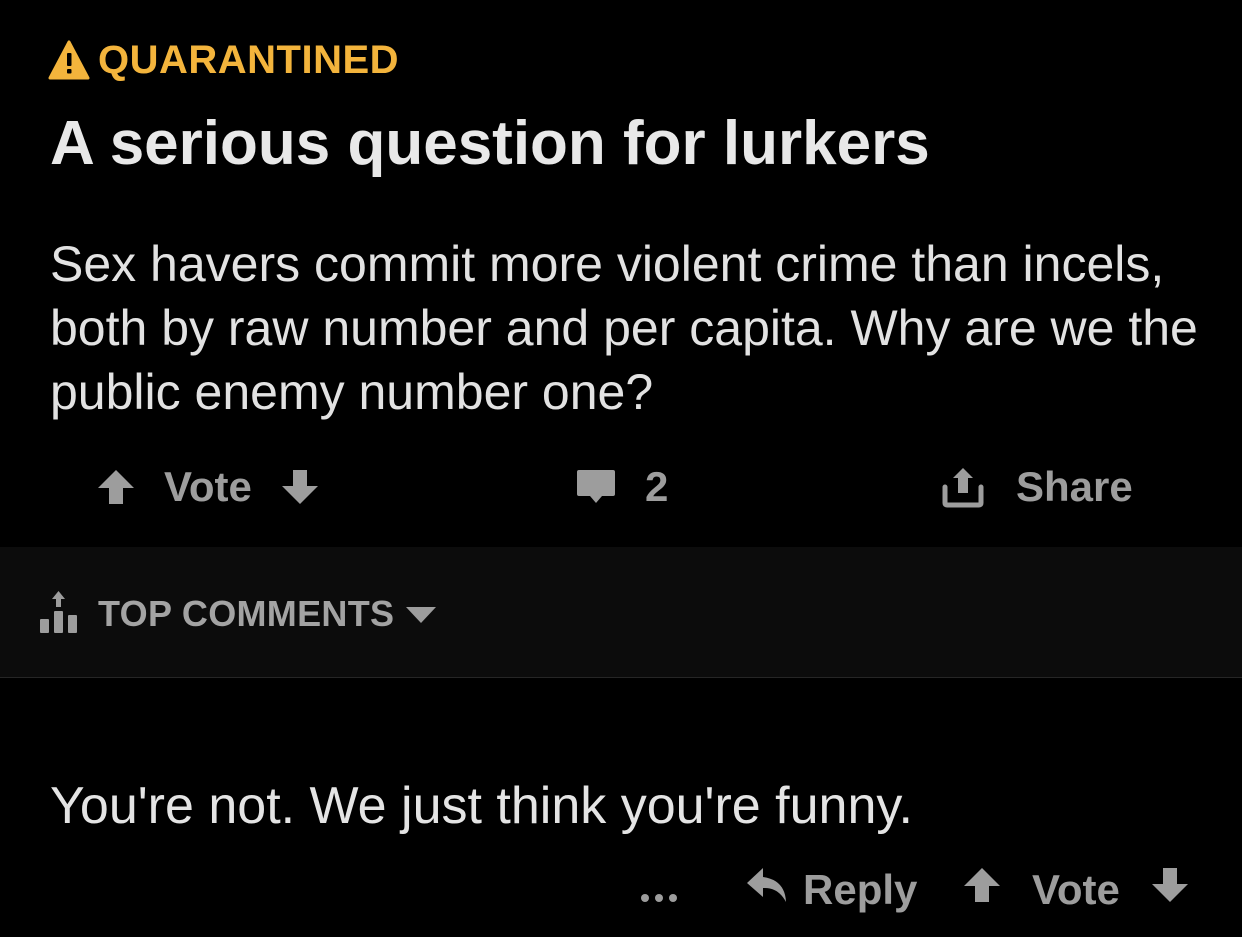 The image size is (1242, 937). I want to click on sort-dropdown: TOP COMMENTS, so click(238, 614).